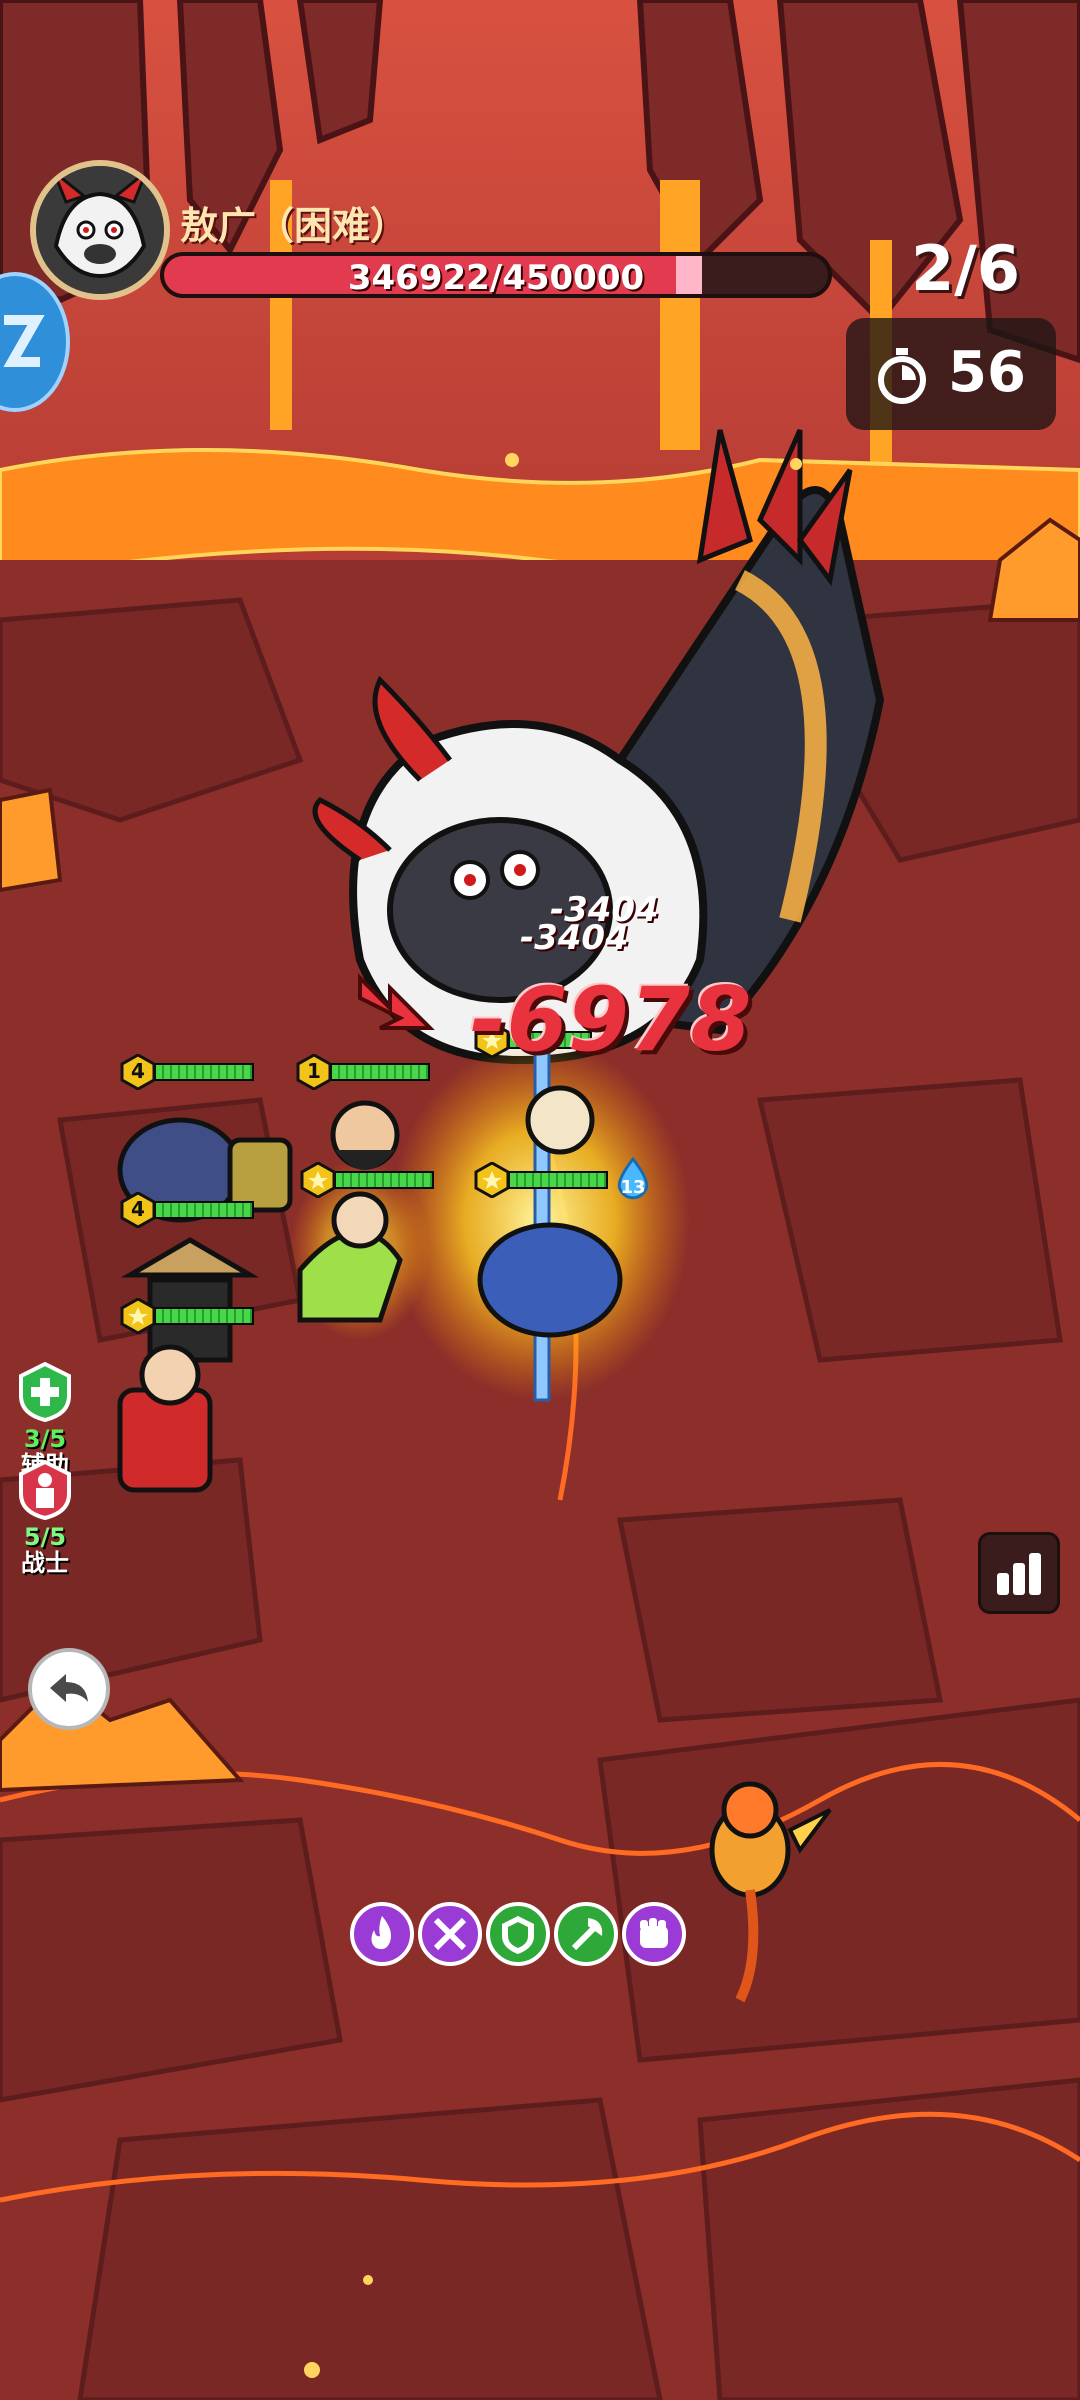 Image resolution: width=1080 pixels, height=2400 pixels. I want to click on wave-counter: 2/6, so click(965, 268).